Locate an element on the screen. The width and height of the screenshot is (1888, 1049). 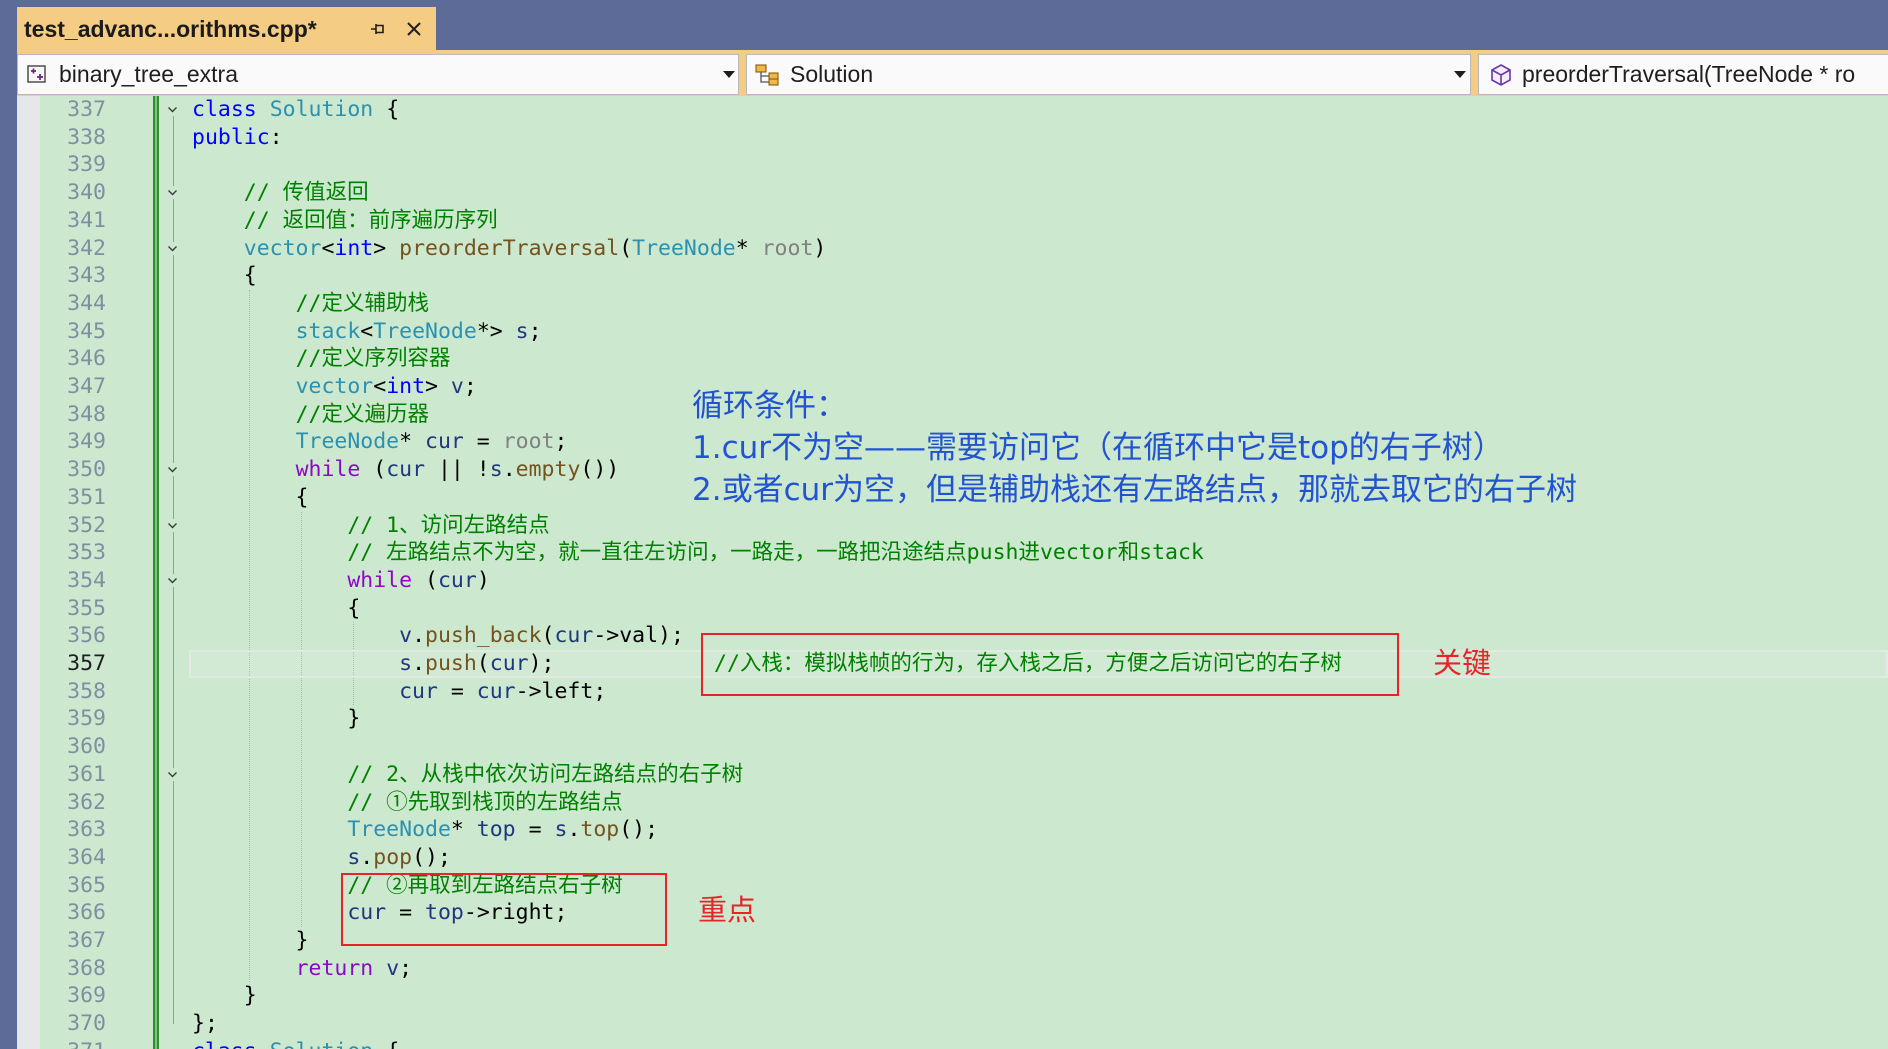
code-text: // 返回值：前序遍历序列 is located at coordinates (345, 221).